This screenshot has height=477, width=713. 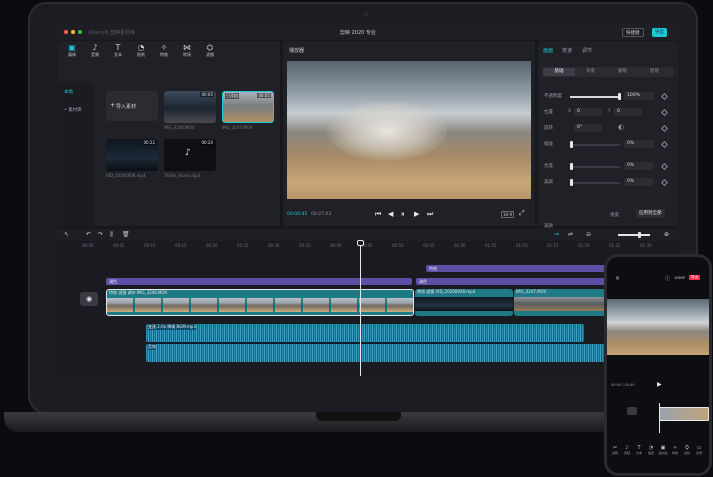 I want to click on resolution-label: 1080P, so click(x=679, y=278).